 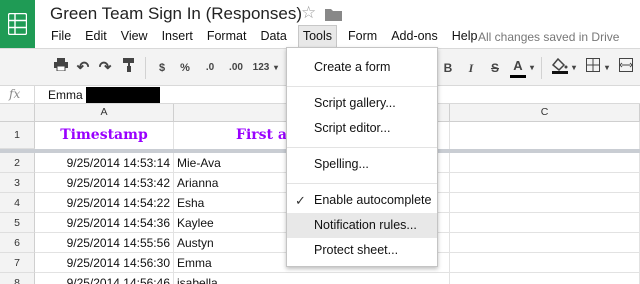 I want to click on row-header-6: 6, so click(x=17, y=243).